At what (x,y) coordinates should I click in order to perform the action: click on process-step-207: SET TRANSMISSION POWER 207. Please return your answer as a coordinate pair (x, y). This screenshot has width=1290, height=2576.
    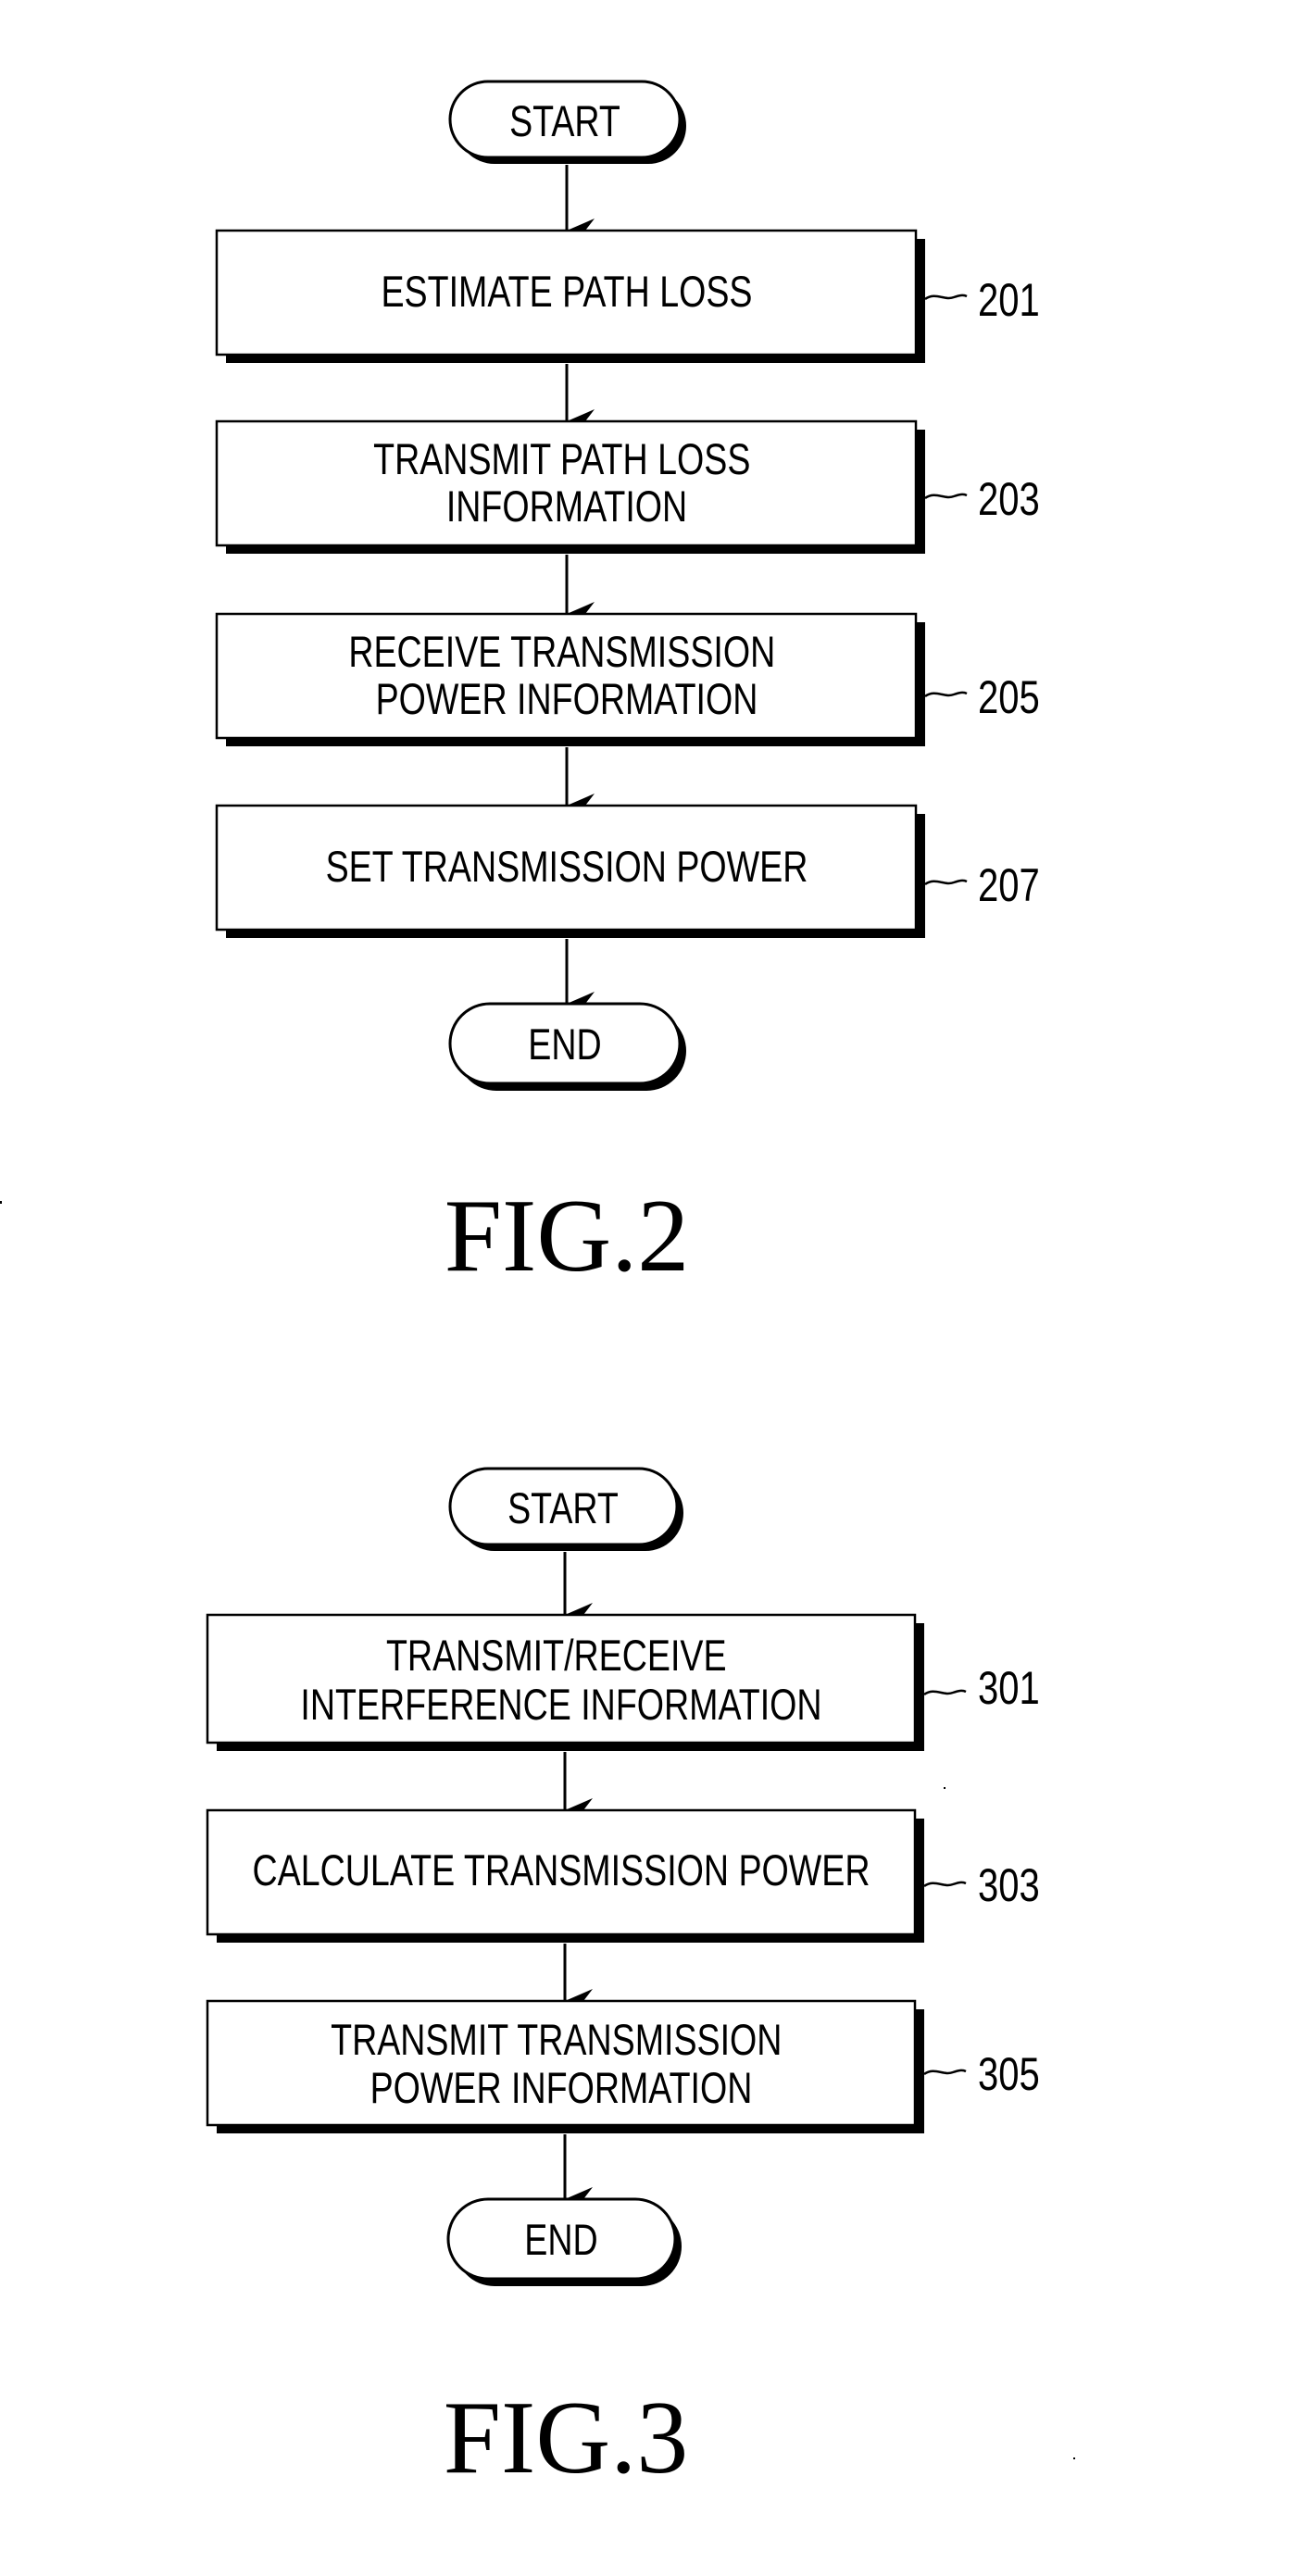
    Looking at the image, I should click on (627, 871).